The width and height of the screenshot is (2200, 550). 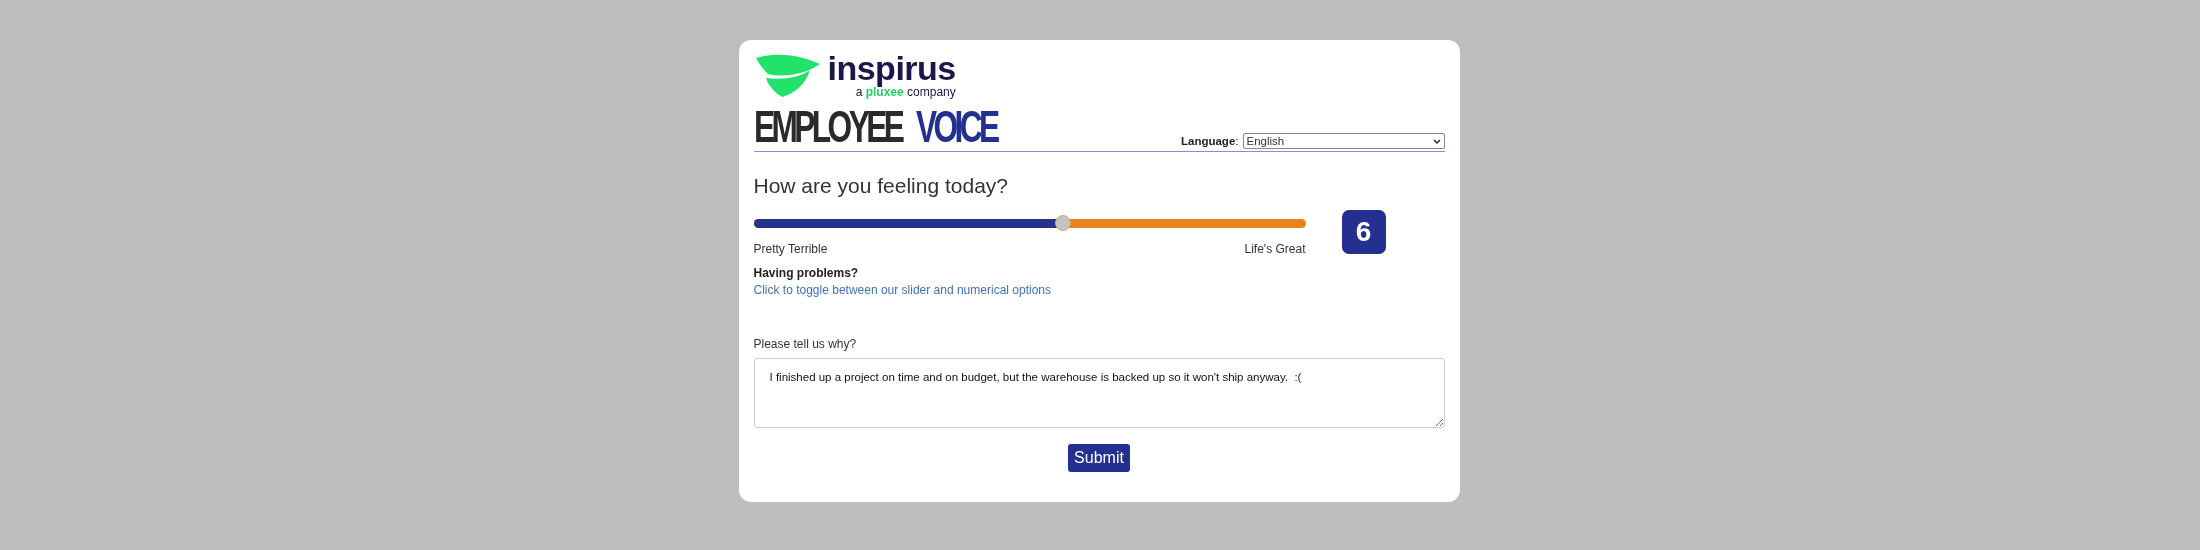 I want to click on chevron-icon, so click(x=1436, y=141).